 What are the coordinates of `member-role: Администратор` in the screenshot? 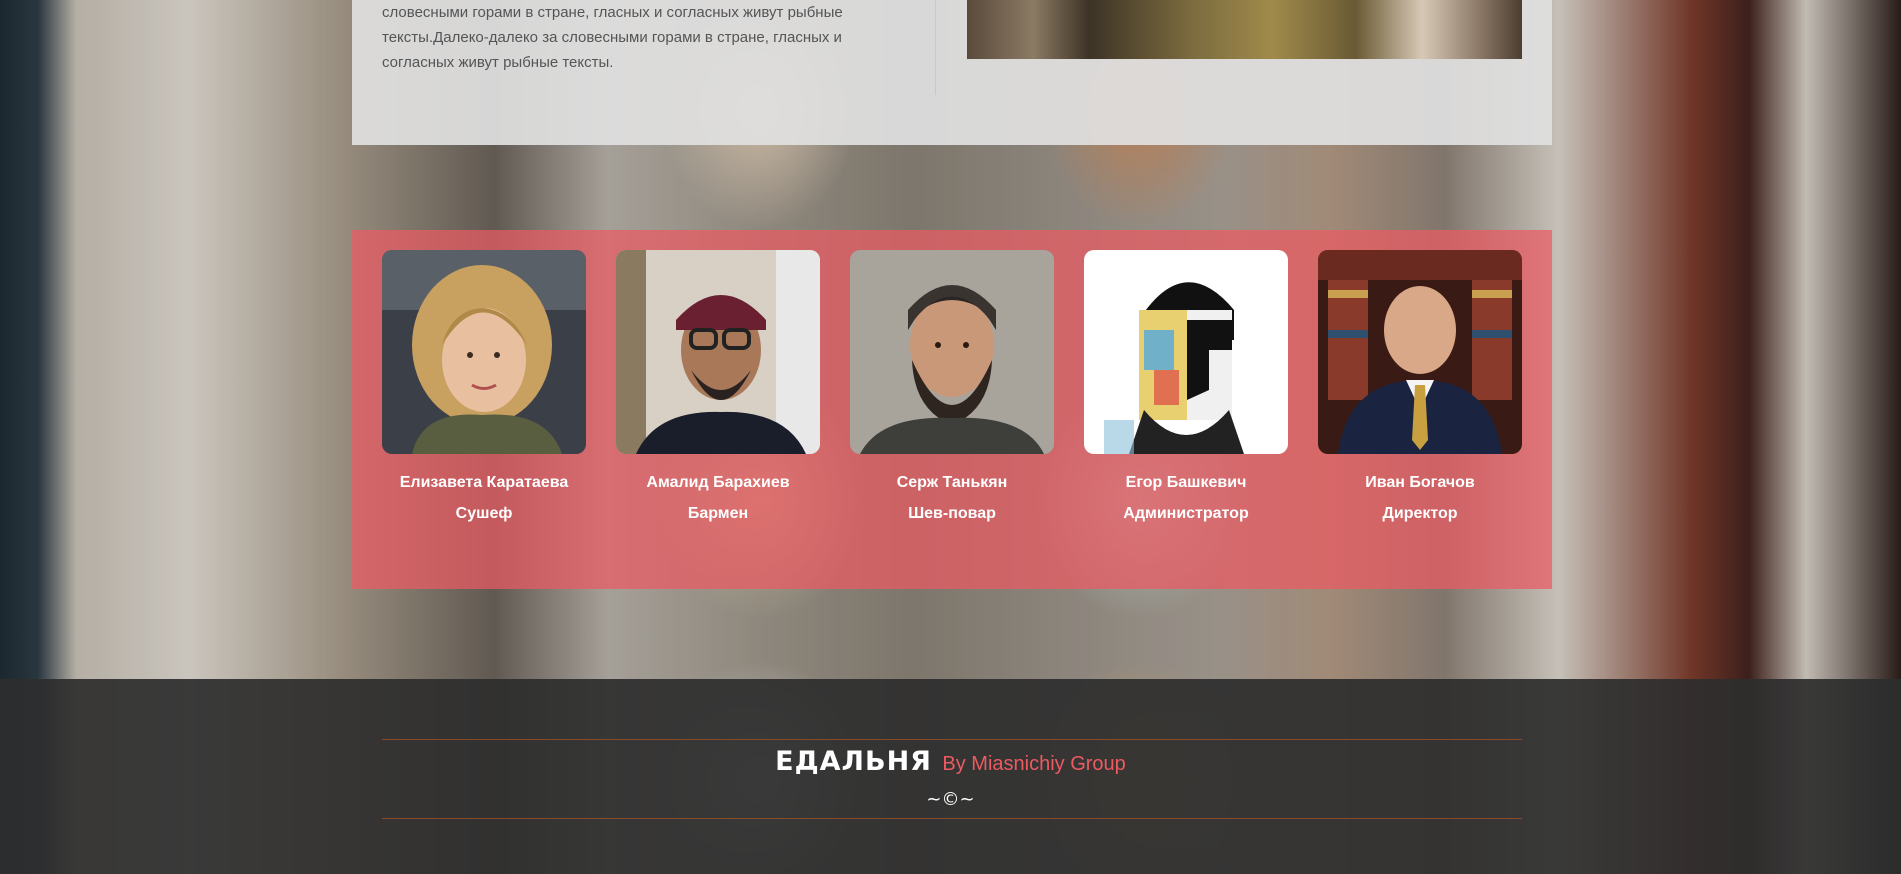 It's located at (1186, 513).